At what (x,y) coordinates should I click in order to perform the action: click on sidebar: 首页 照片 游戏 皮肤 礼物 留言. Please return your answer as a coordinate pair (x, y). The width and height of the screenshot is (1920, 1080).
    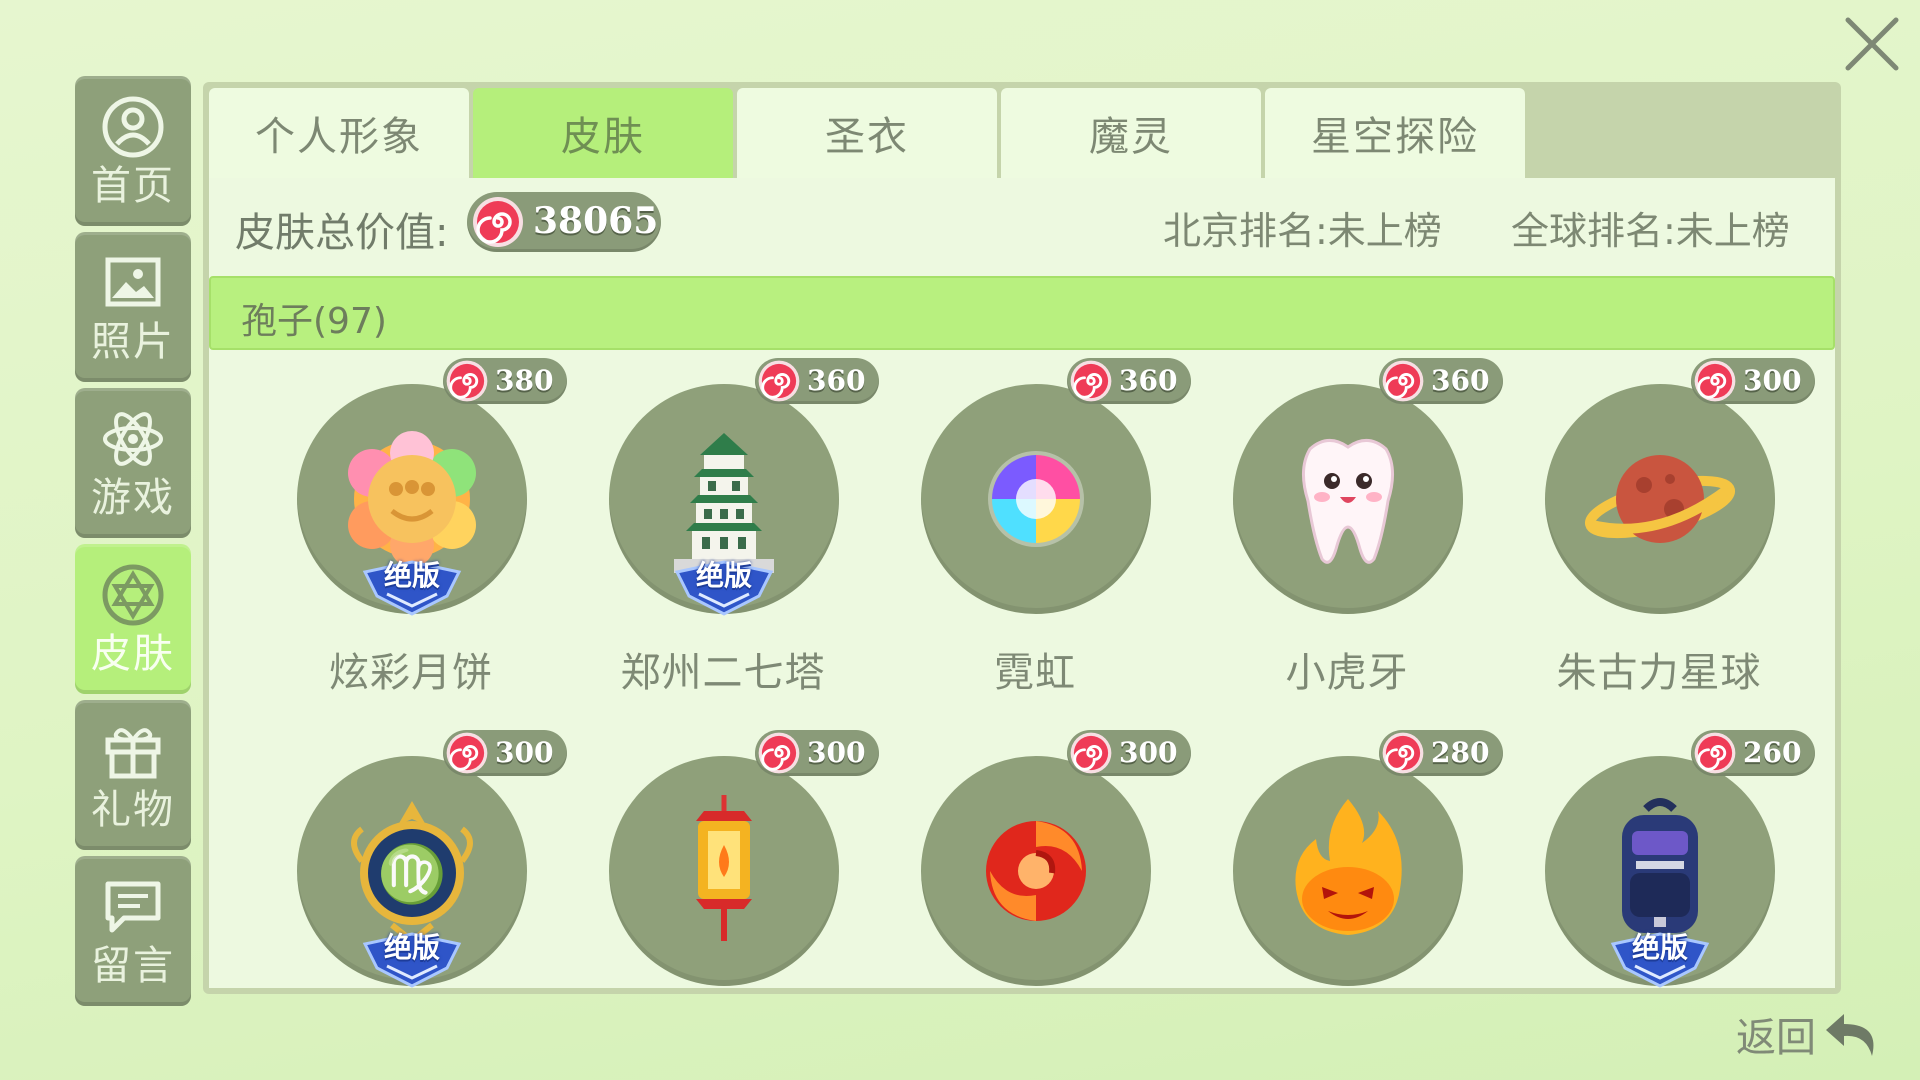
    Looking at the image, I should click on (133, 544).